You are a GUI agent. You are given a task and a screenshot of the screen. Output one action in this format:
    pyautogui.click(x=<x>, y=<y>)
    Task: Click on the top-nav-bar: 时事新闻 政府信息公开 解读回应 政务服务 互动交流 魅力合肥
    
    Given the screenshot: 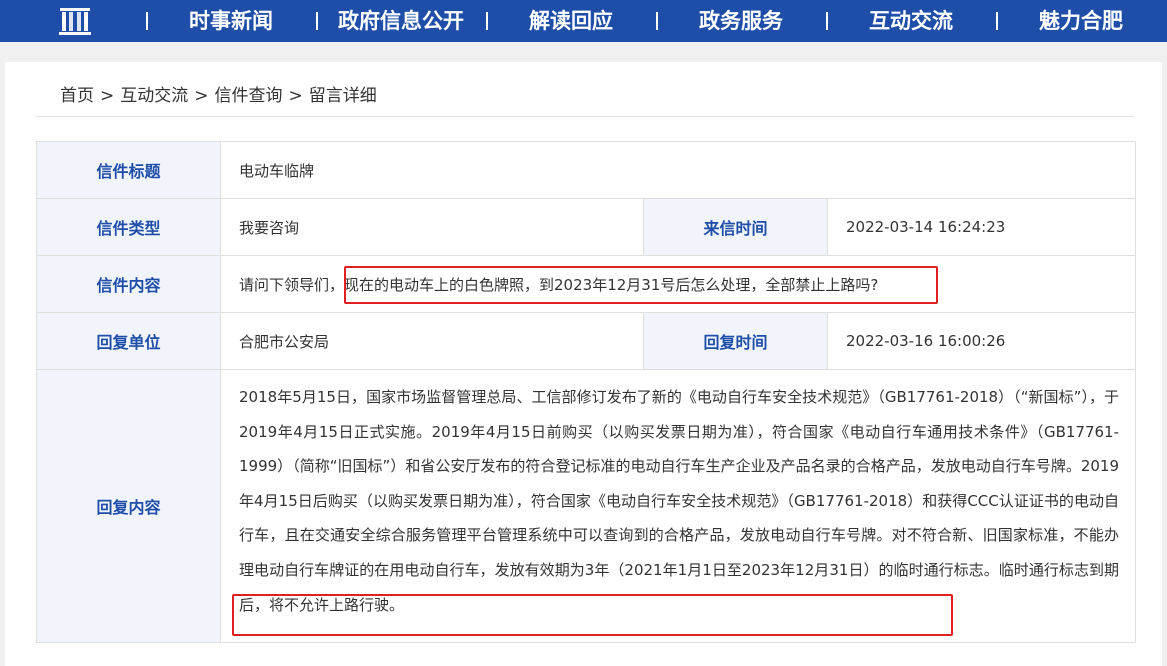 What is the action you would take?
    pyautogui.click(x=583, y=21)
    